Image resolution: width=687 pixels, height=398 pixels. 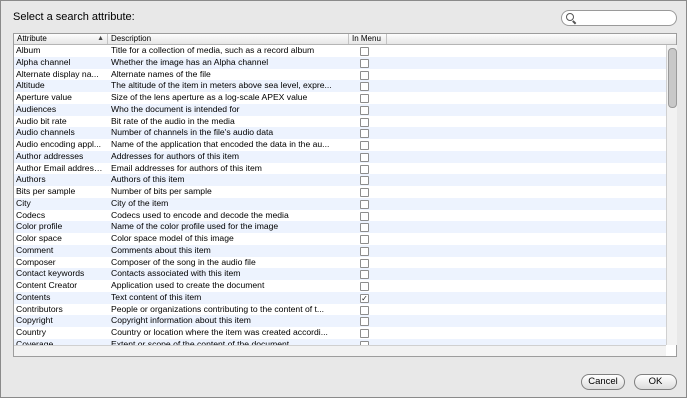 I want to click on description-cell: Contacts associated with this item, so click(x=176, y=273).